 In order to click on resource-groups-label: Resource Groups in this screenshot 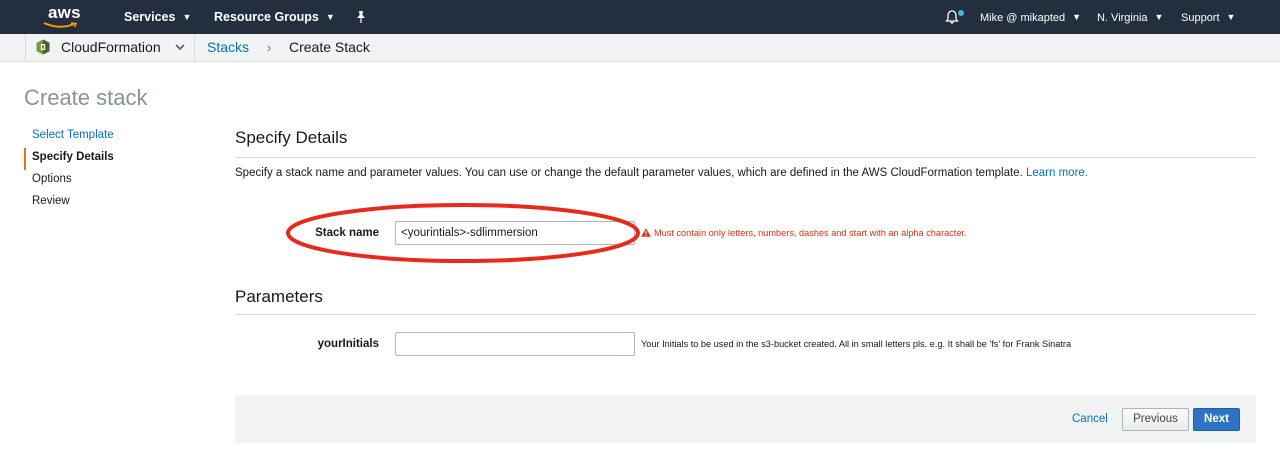, I will do `click(266, 17)`.